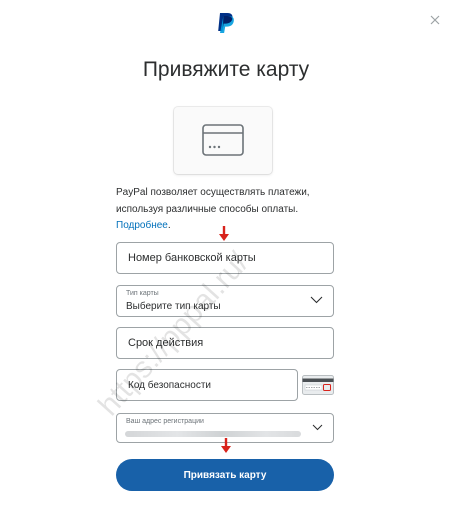  Describe the element at coordinates (192, 258) in the screenshot. I see `card-number-placeholder: Номер банковской карты` at that location.